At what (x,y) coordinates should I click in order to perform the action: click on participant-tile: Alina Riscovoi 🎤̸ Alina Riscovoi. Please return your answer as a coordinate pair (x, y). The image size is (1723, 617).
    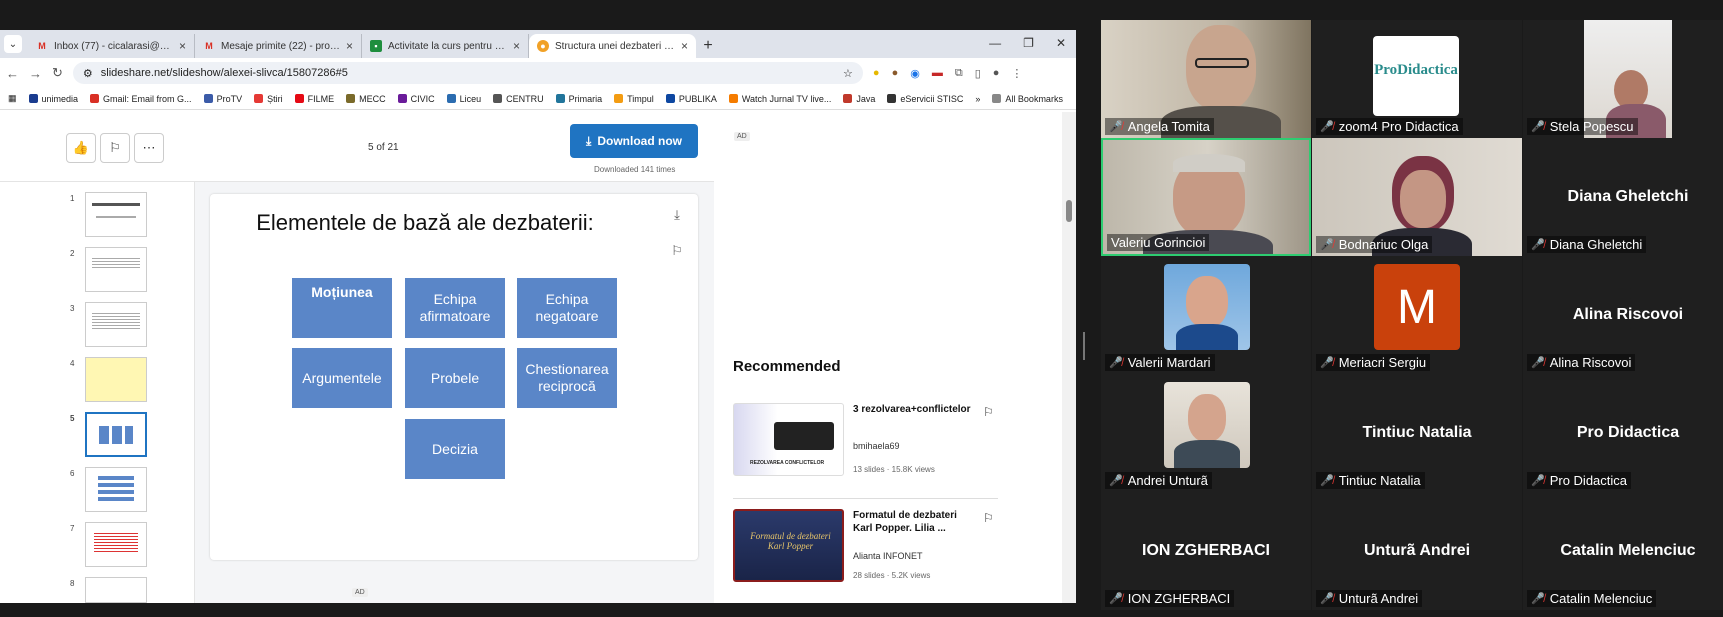
    Looking at the image, I should click on (1623, 315).